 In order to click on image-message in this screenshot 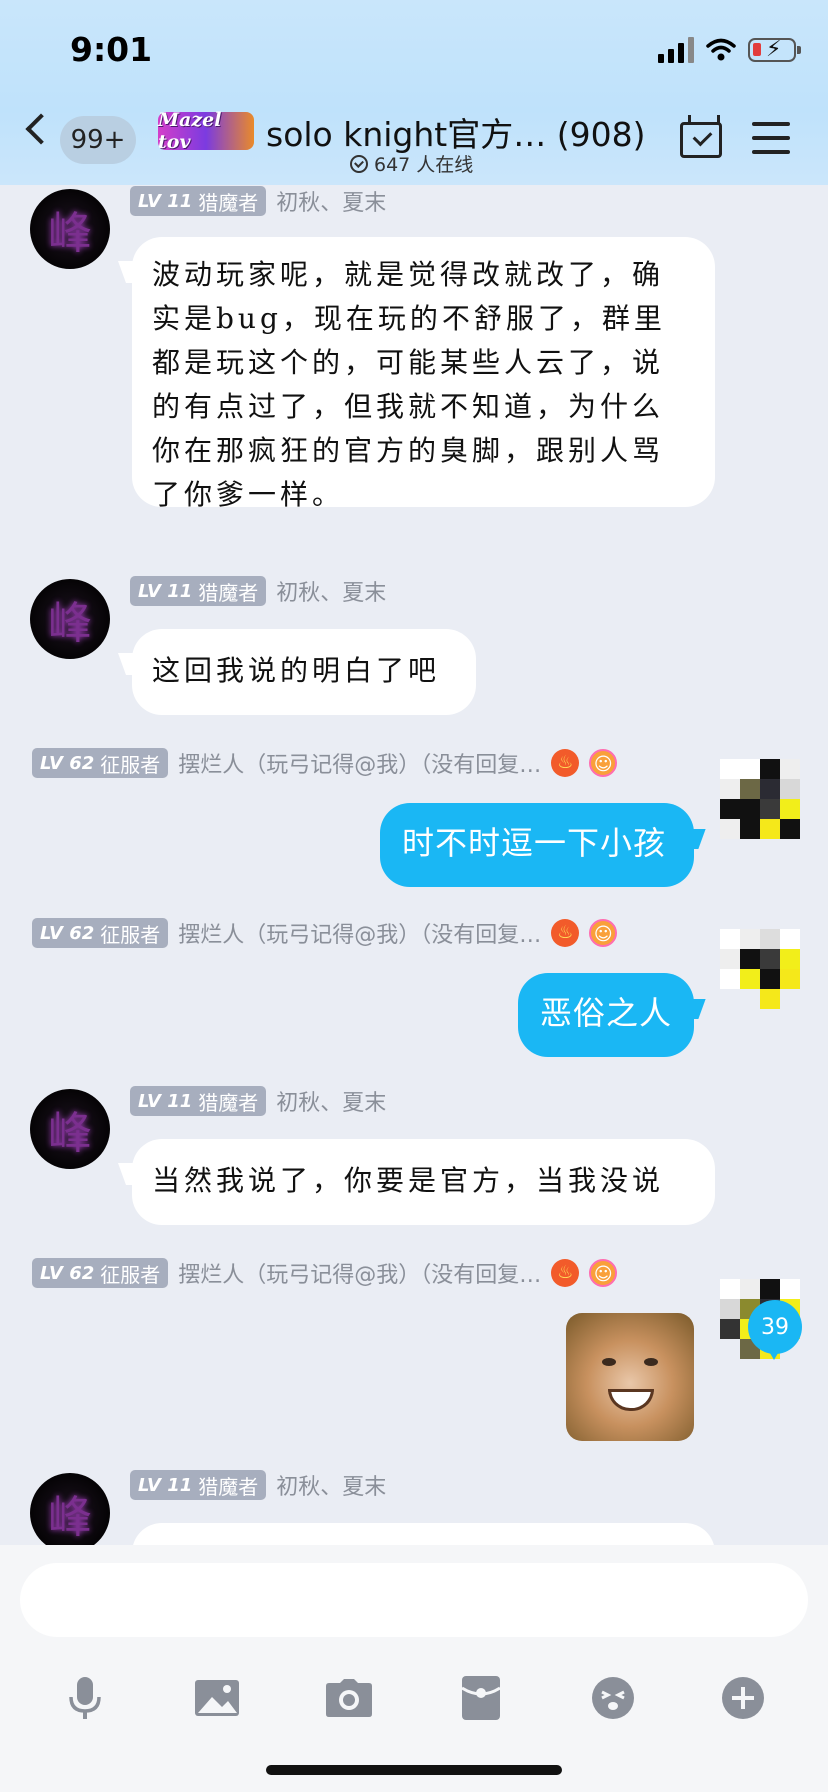, I will do `click(630, 1377)`.